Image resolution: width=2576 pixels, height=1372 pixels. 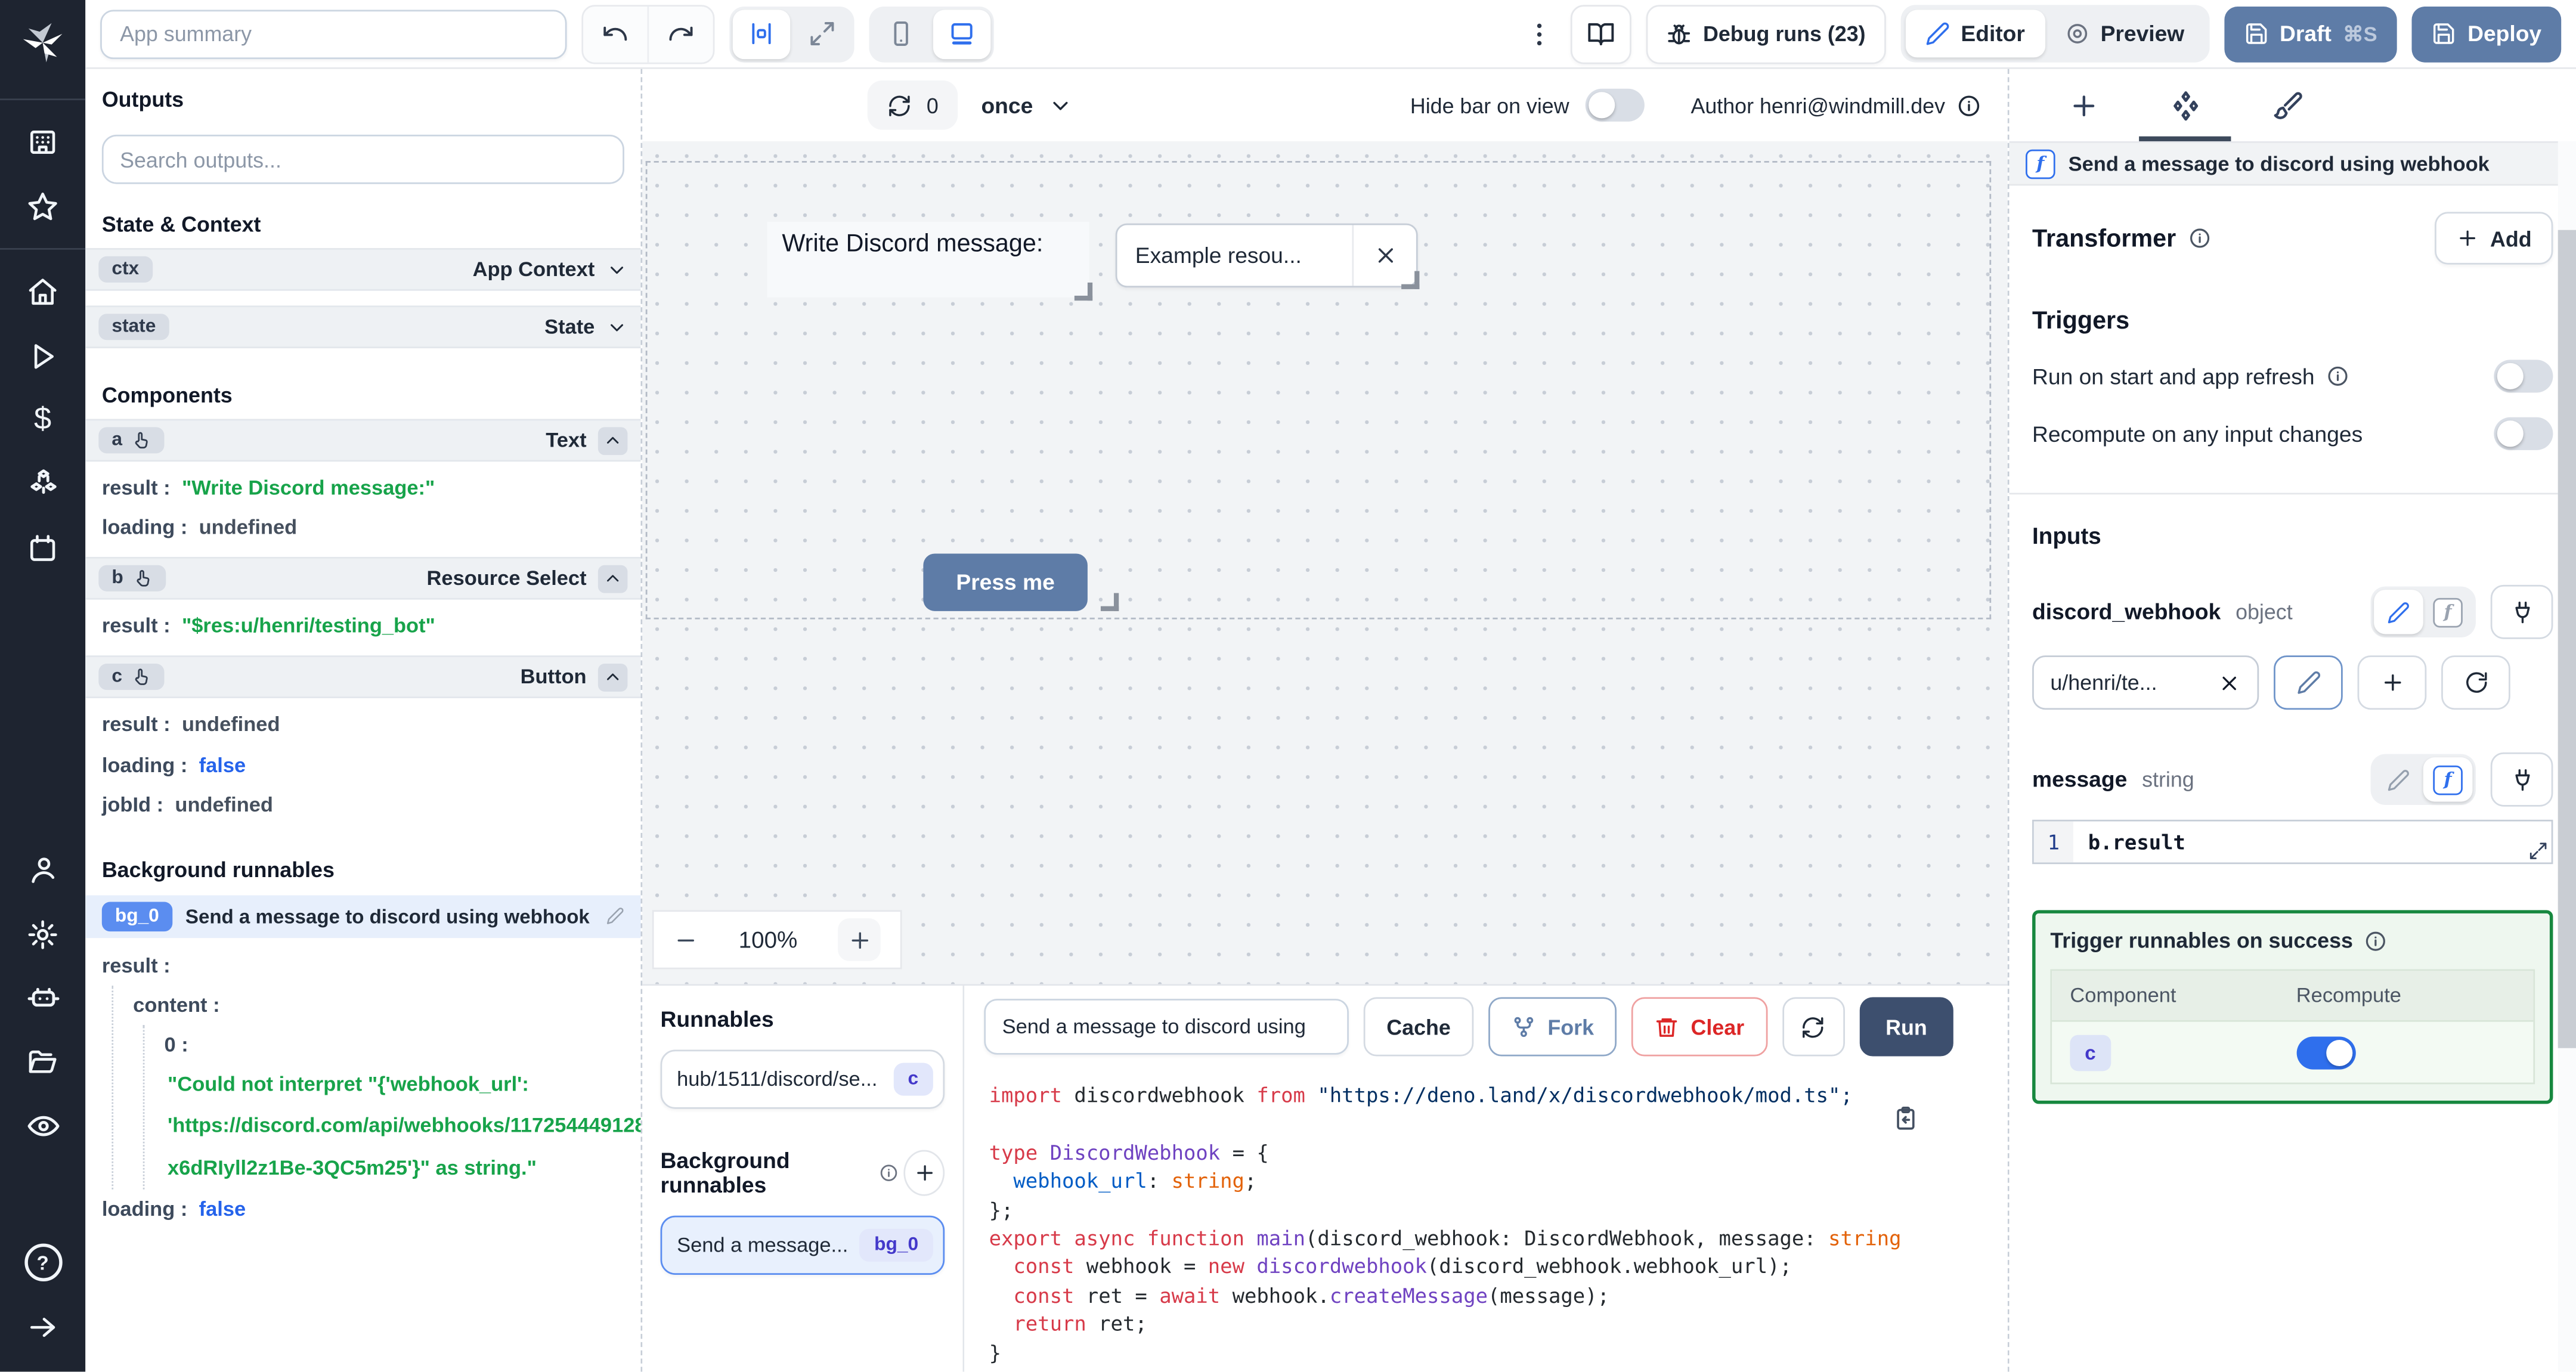 I want to click on ctx-row: ctx App Context, so click(x=363, y=269).